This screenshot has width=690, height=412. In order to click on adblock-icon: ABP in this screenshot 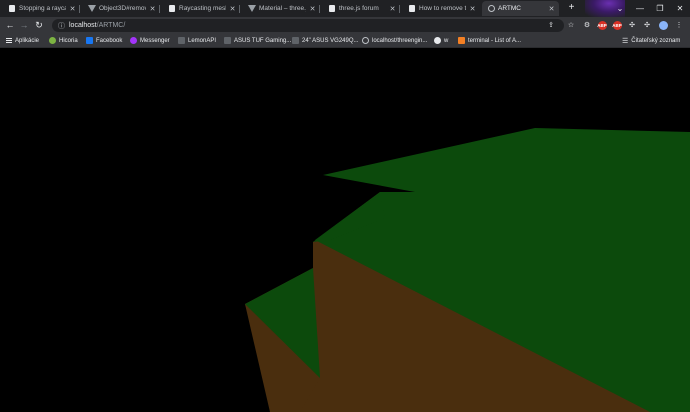, I will do `click(602, 25)`.